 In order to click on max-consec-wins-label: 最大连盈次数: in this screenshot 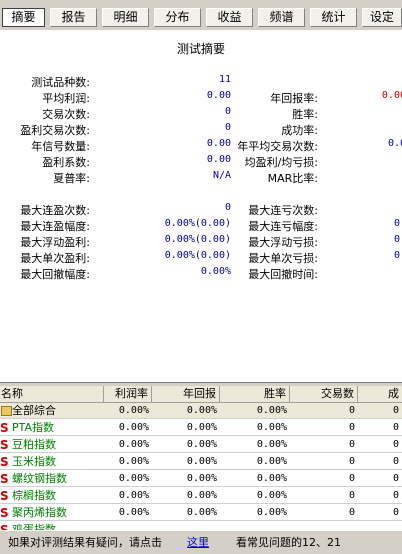, I will do `click(55, 210)`.